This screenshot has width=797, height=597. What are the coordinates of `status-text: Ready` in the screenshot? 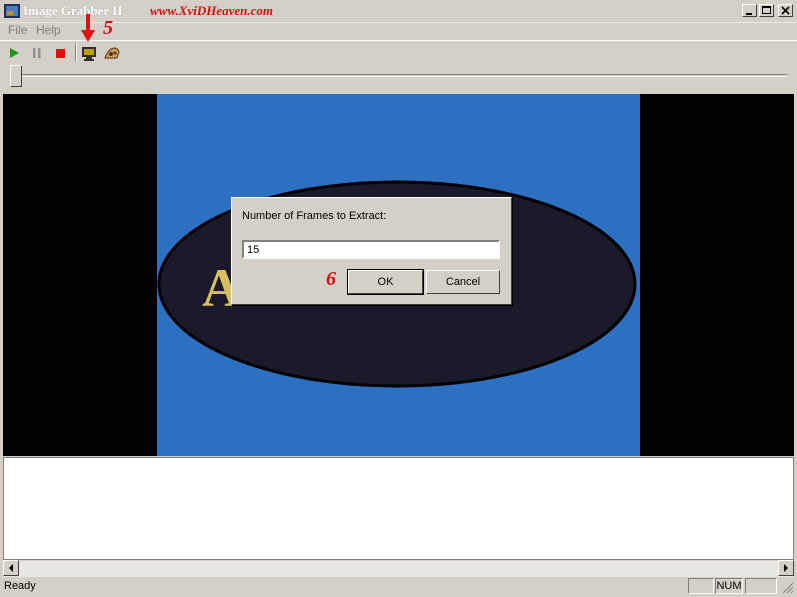 It's located at (20, 586).